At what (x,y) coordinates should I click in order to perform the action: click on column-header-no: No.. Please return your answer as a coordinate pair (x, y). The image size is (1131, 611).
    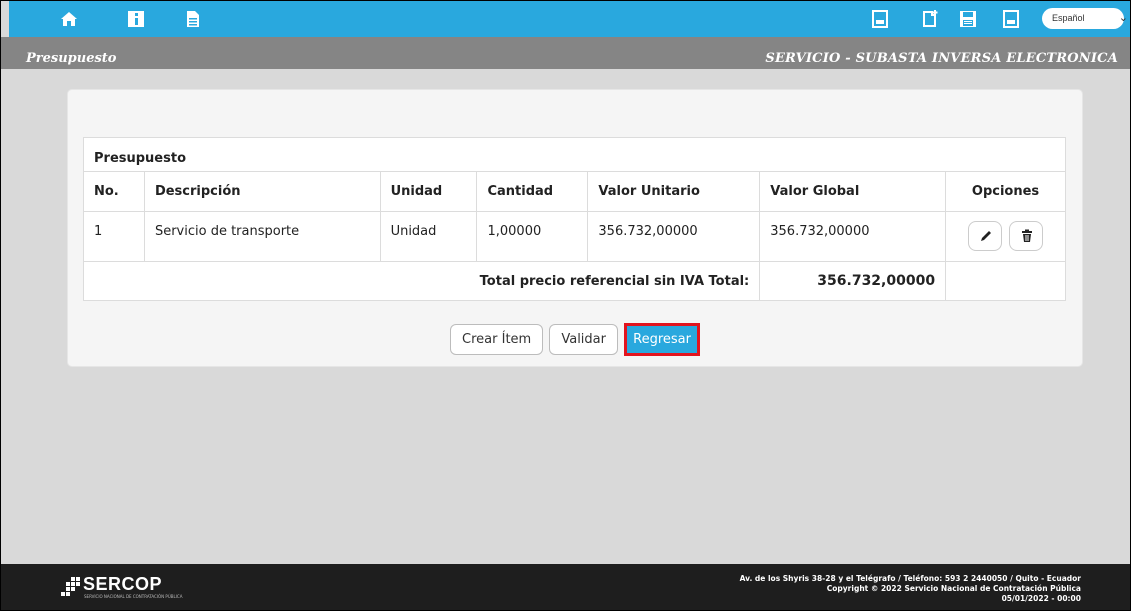
    Looking at the image, I should click on (114, 191).